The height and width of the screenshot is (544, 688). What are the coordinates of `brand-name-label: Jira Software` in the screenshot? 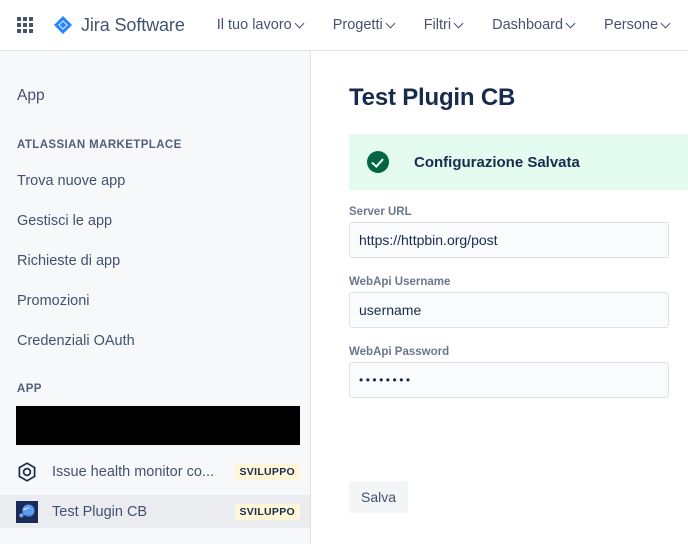 It's located at (133, 24).